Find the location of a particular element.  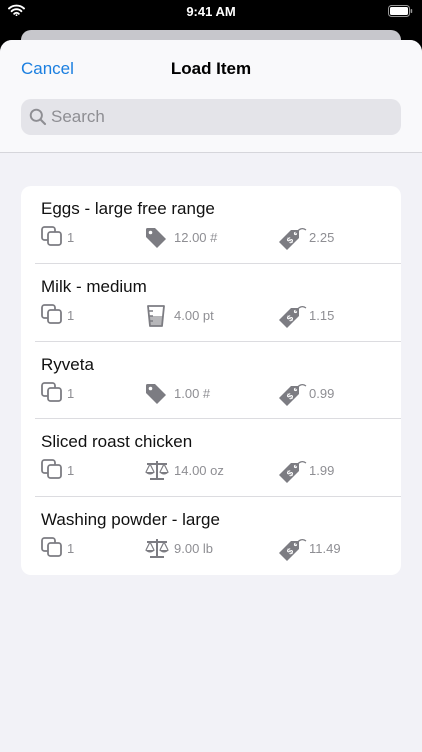

measuring-cup-icon is located at coordinates (156, 316).